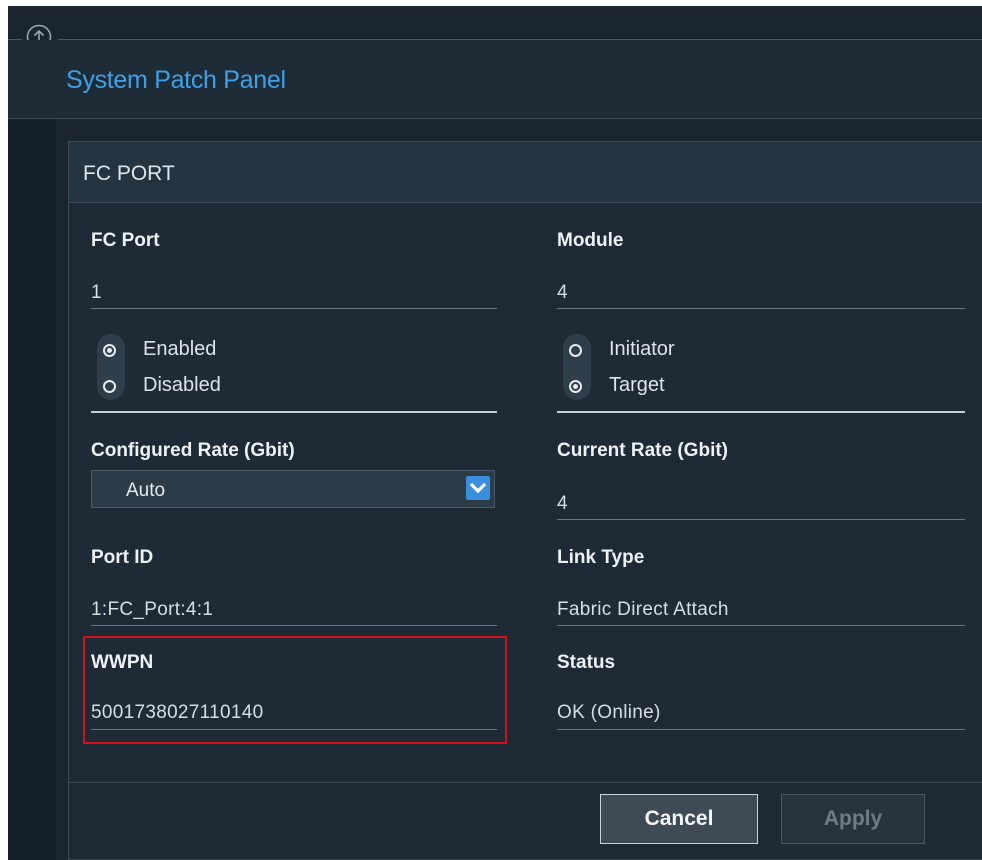 The width and height of the screenshot is (982, 860). Describe the element at coordinates (643, 609) in the screenshot. I see `link-type-value: Fabric Direct Attach` at that location.